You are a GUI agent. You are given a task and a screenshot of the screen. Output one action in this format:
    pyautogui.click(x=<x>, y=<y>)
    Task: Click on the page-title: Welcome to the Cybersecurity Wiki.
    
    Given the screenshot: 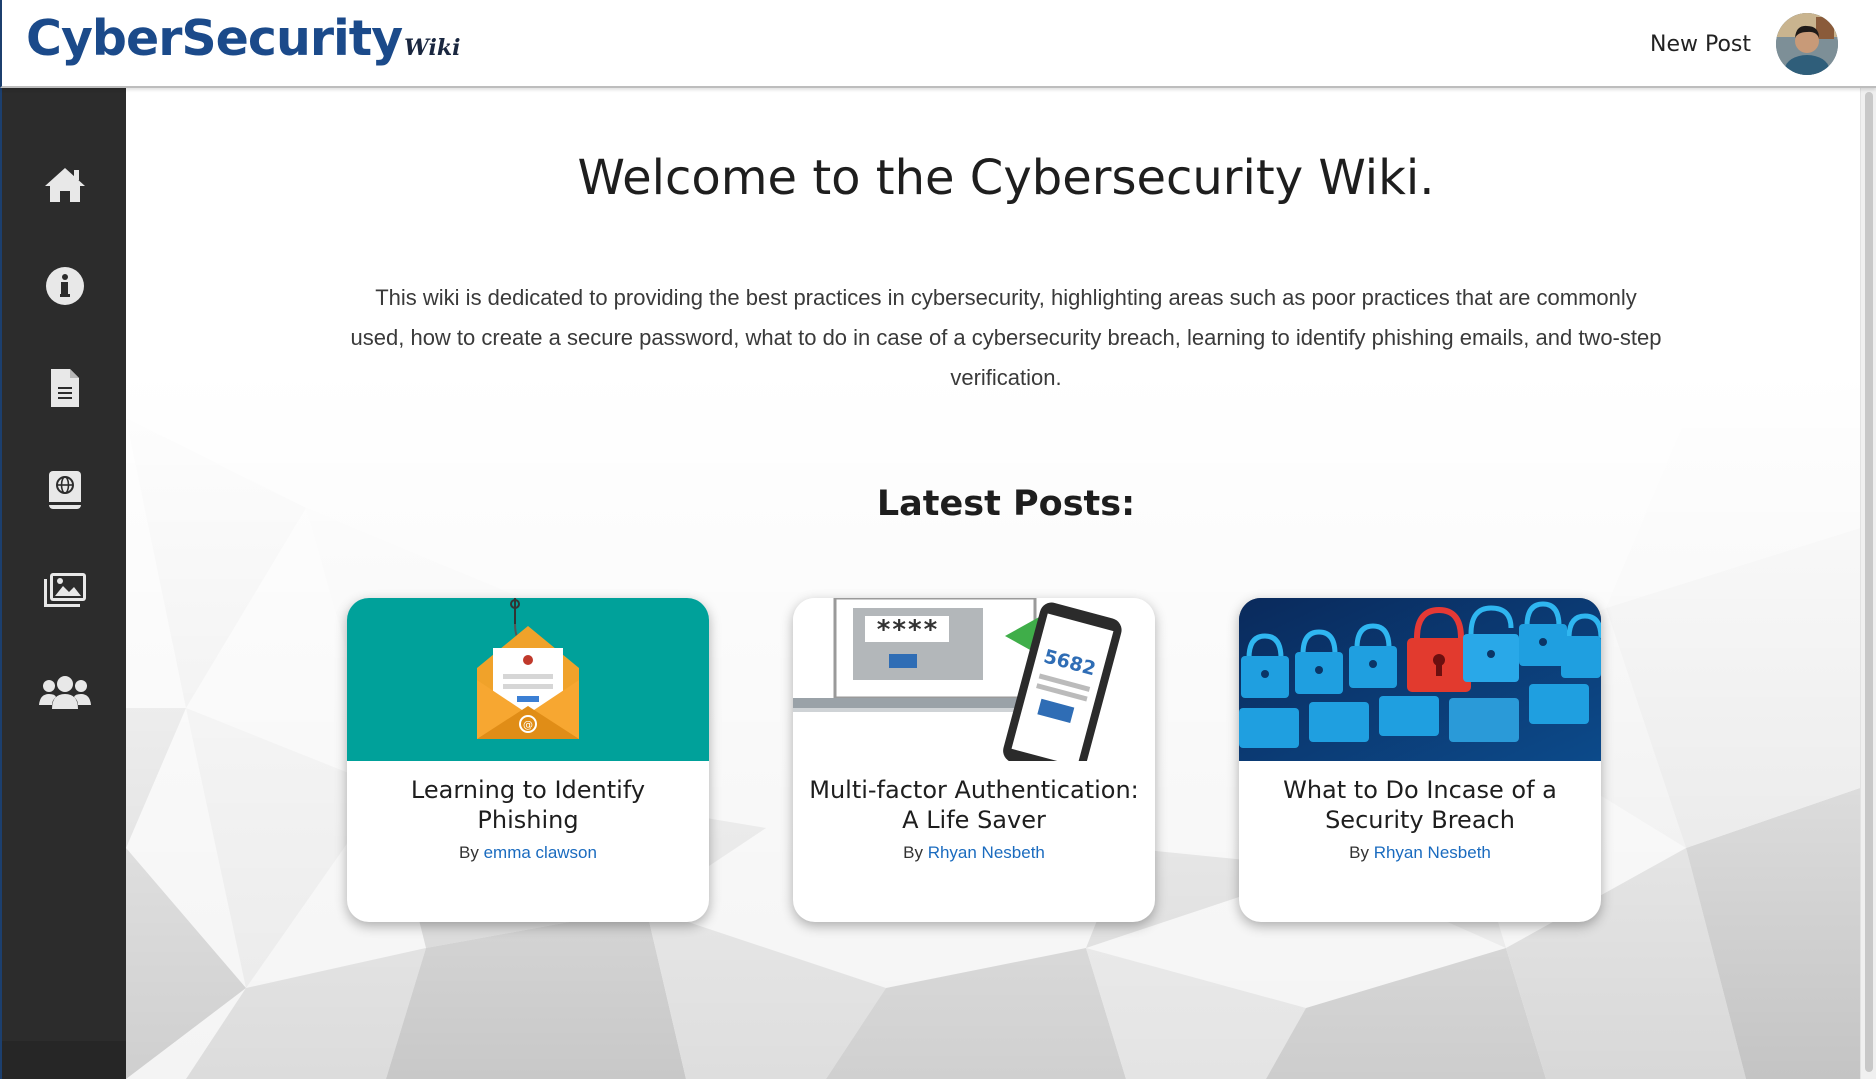 What is the action you would take?
    pyautogui.click(x=1006, y=178)
    